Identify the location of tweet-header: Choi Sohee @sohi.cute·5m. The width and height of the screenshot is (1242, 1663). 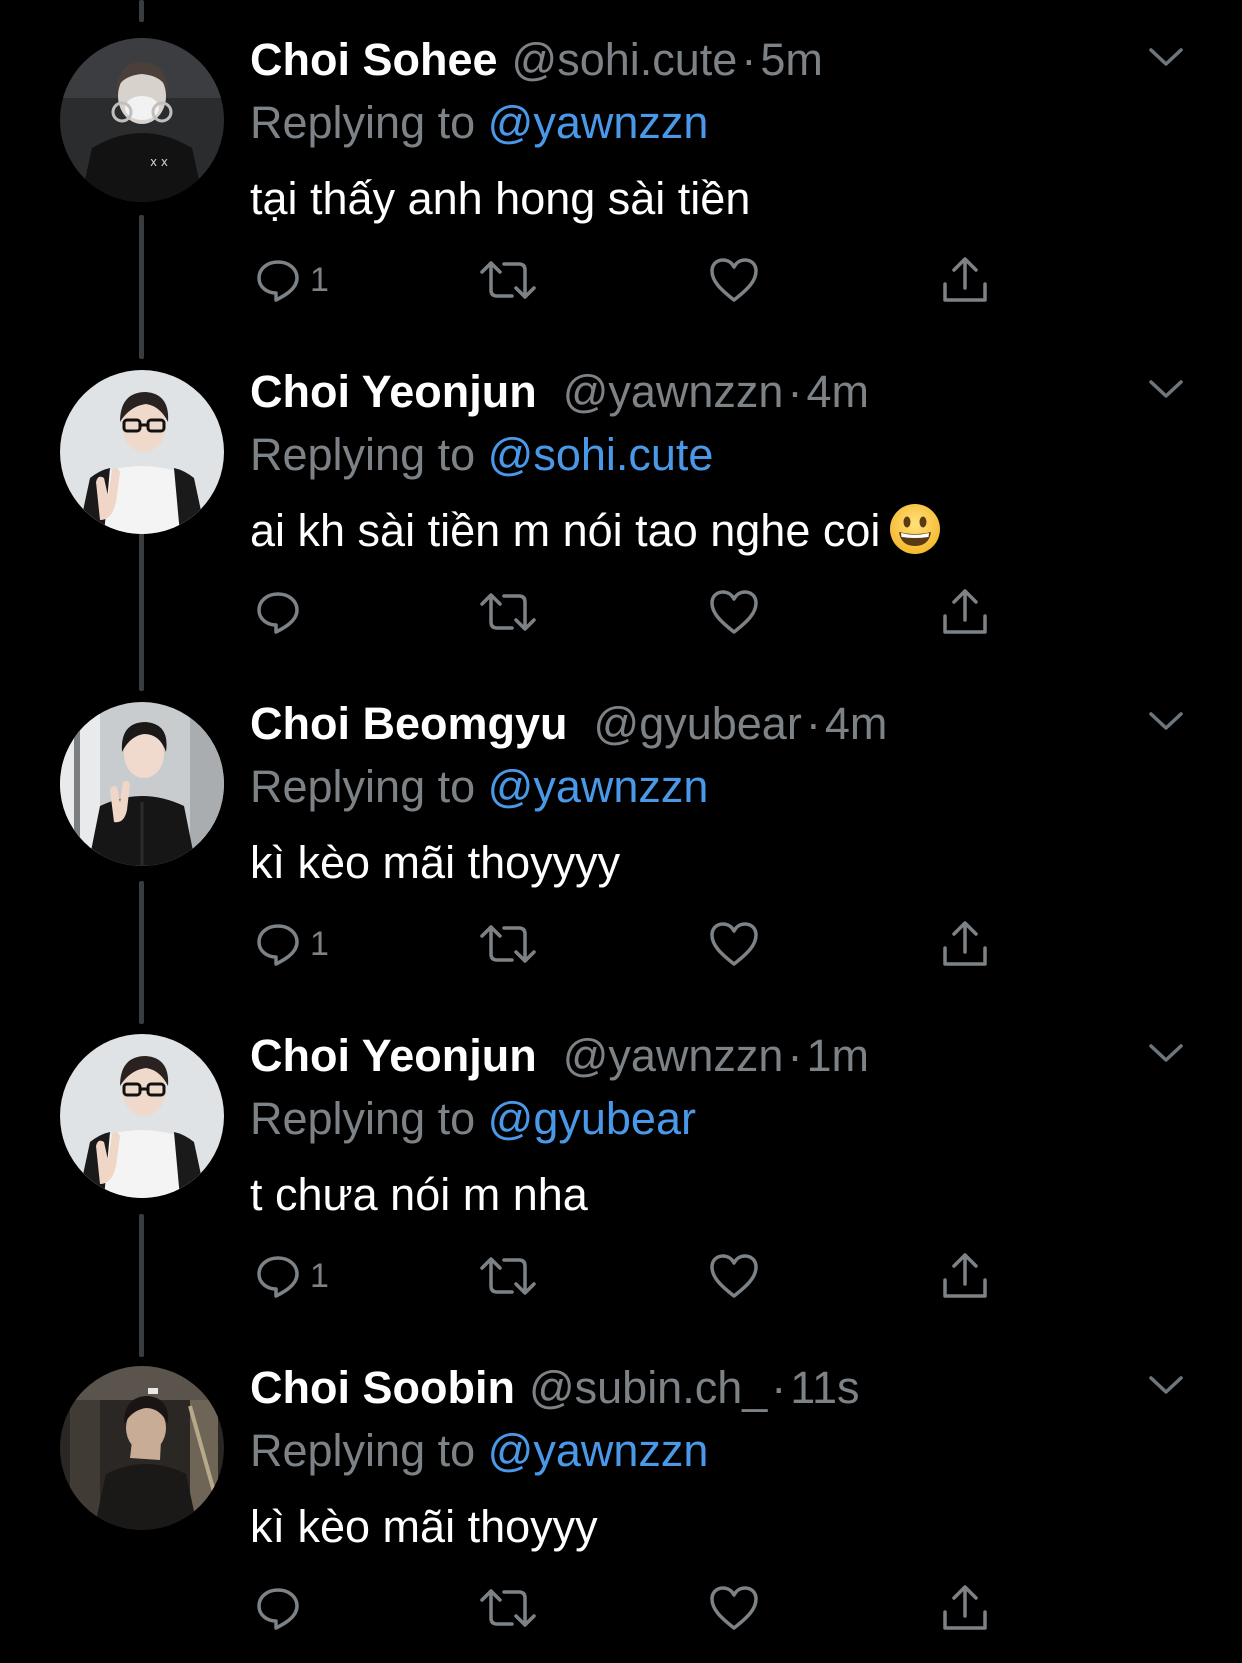
(536, 60).